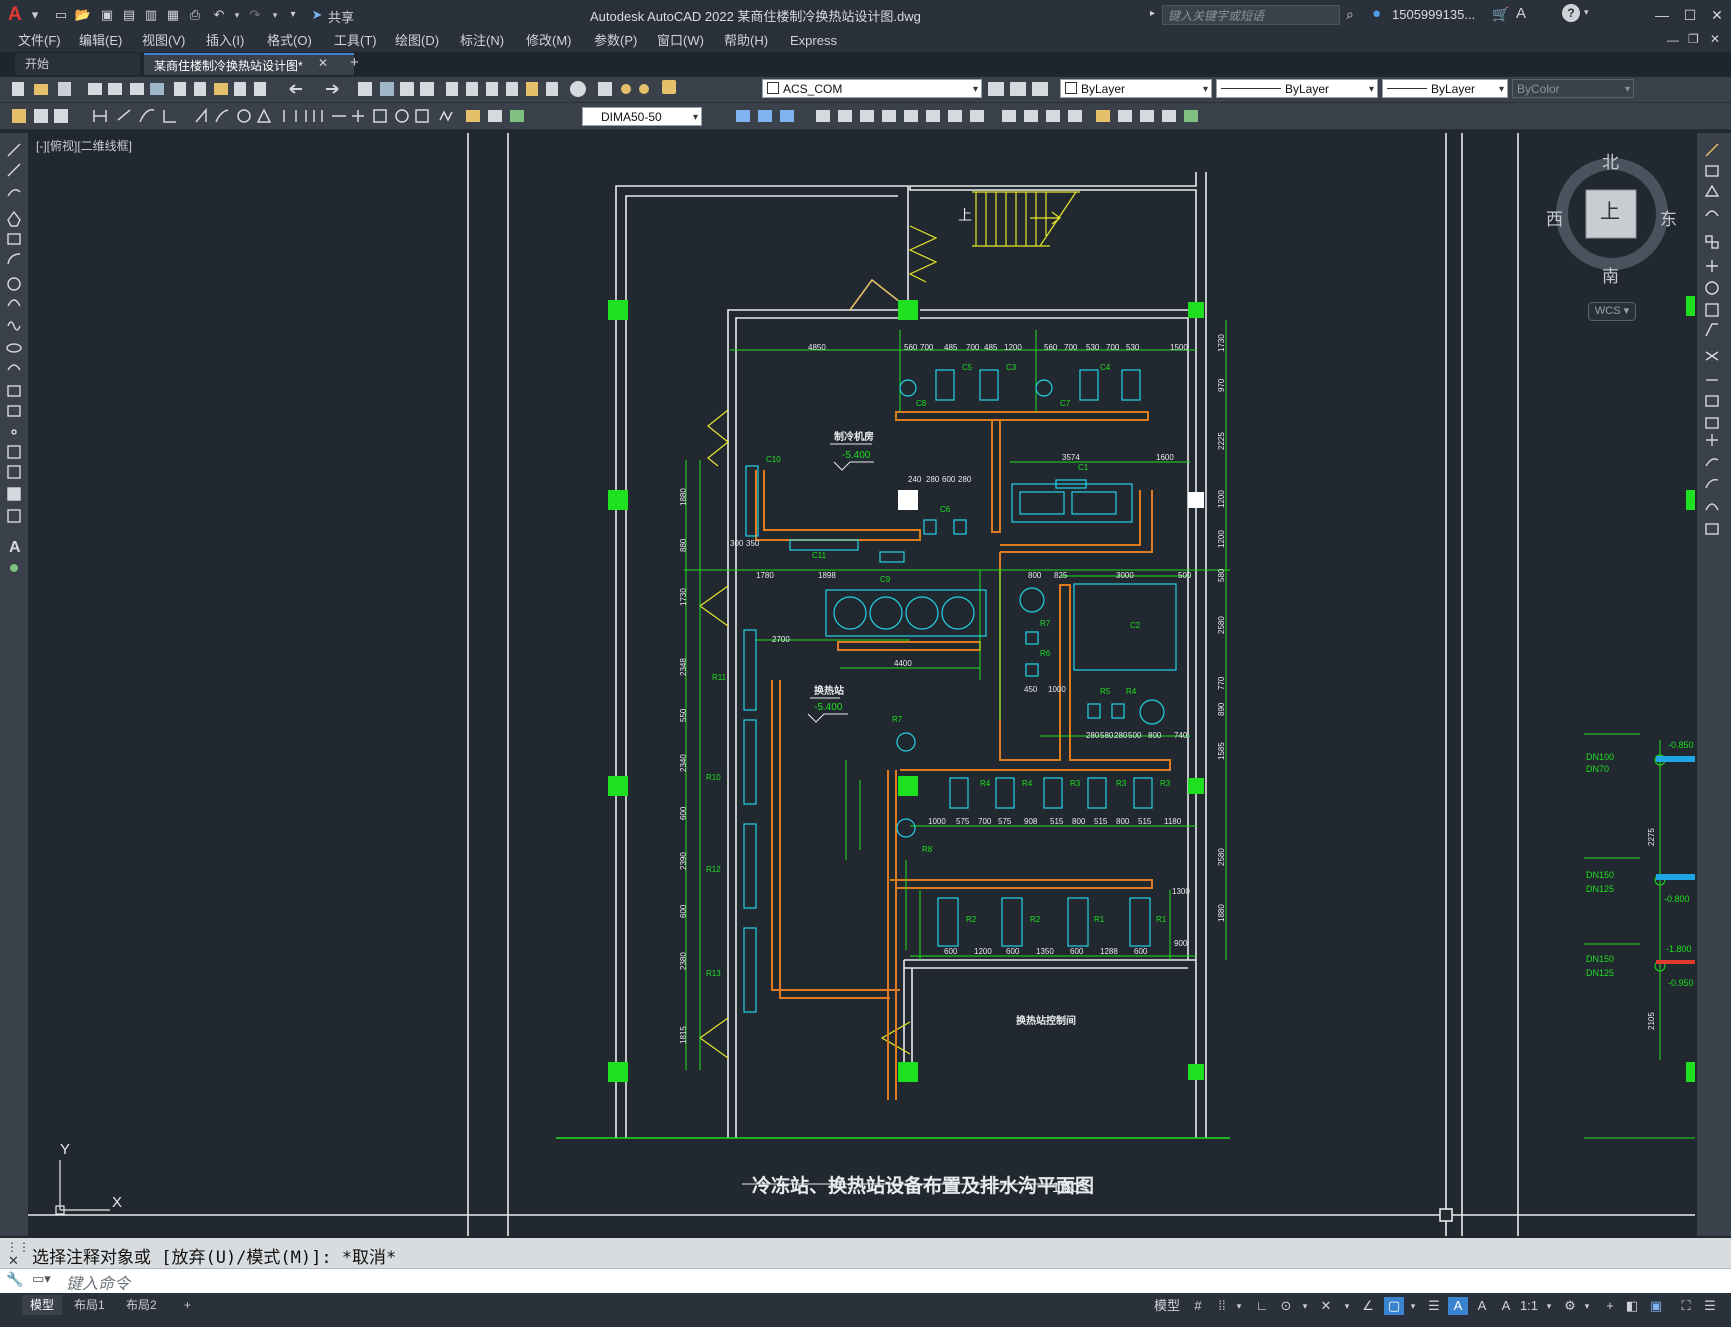 Image resolution: width=1731 pixels, height=1327 pixels. What do you see at coordinates (317, 15) in the screenshot?
I see `share-icon: ➤` at bounding box center [317, 15].